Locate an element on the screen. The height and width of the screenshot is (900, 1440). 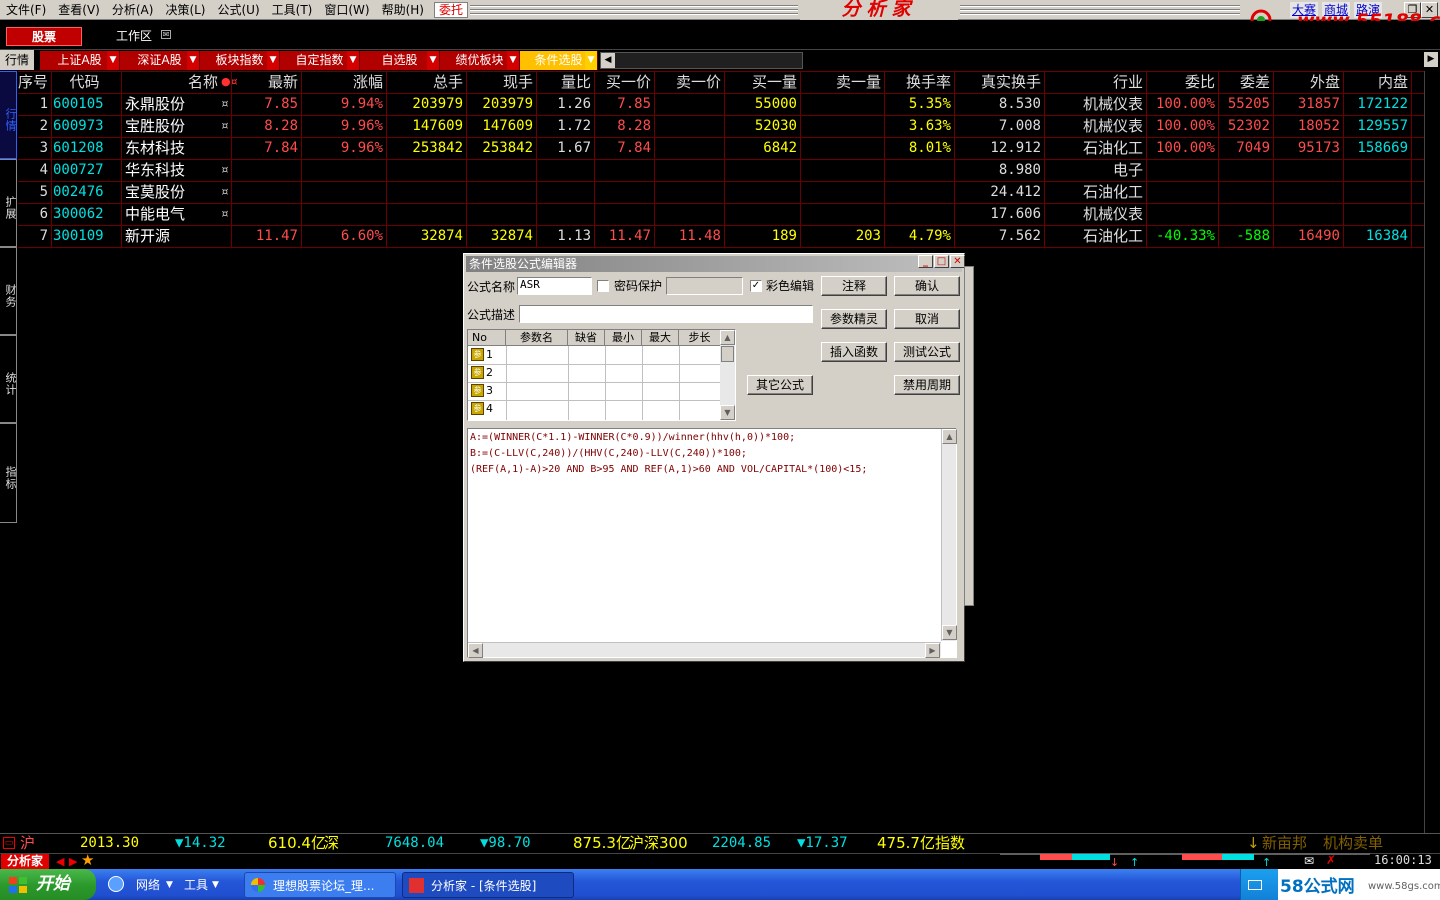
param-row-no: 4 is located at coordinates (489, 409).